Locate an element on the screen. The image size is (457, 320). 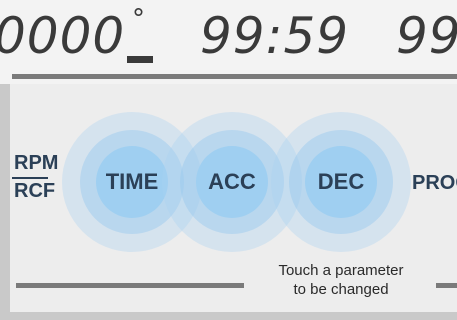
acc-button-label: ACC is located at coordinates (232, 181).